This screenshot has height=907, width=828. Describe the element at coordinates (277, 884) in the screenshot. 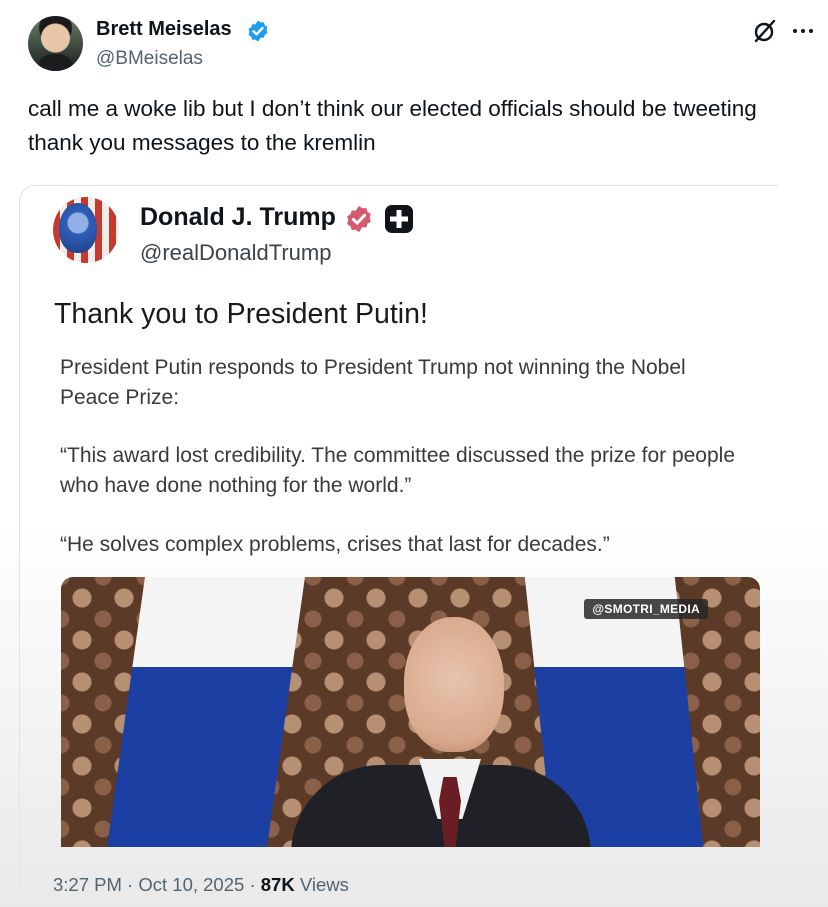

I see `views-count: 87K` at that location.